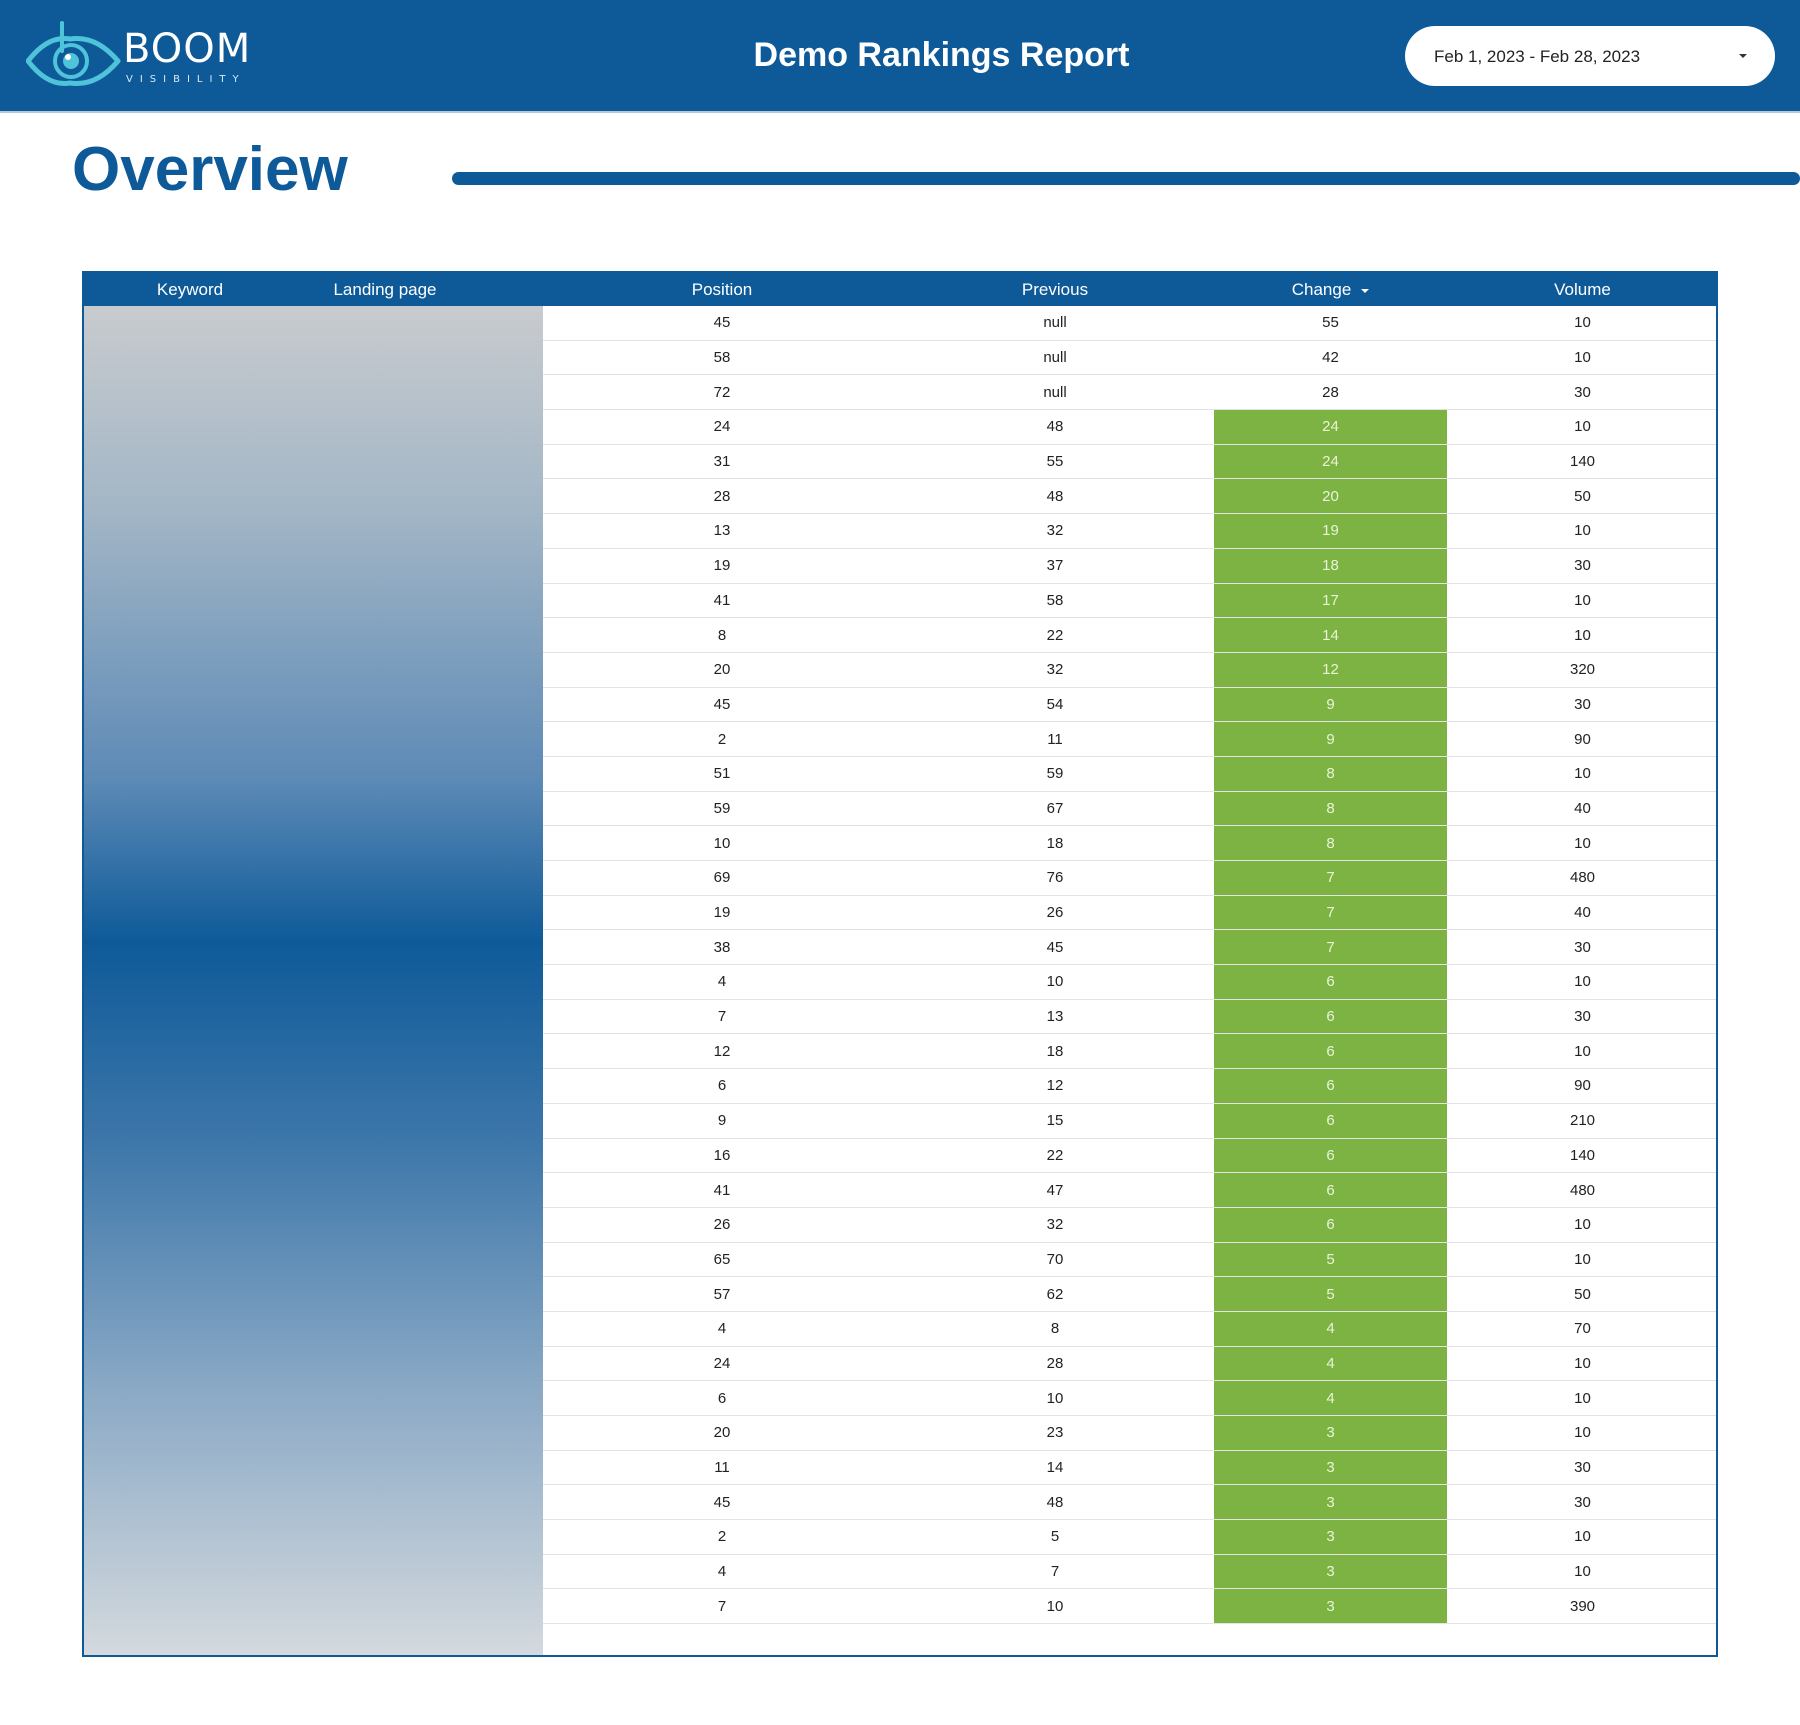 Image resolution: width=1800 pixels, height=1725 pixels. What do you see at coordinates (1582, 1190) in the screenshot?
I see `volume-cell: 480` at bounding box center [1582, 1190].